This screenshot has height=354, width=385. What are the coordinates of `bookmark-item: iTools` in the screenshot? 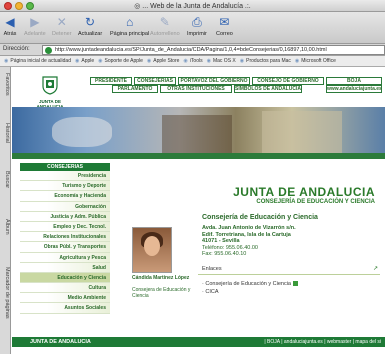 It's located at (193, 61).